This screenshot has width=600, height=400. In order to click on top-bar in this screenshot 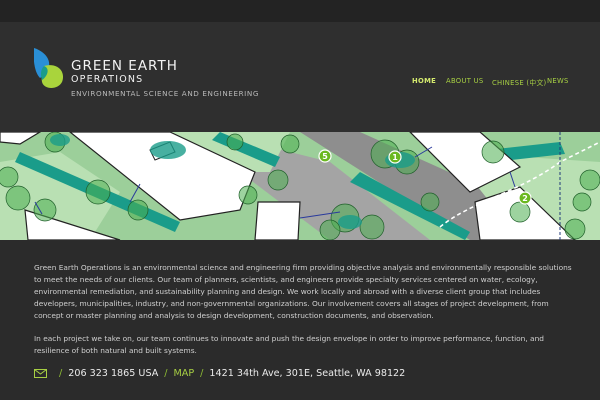, I will do `click(300, 11)`.